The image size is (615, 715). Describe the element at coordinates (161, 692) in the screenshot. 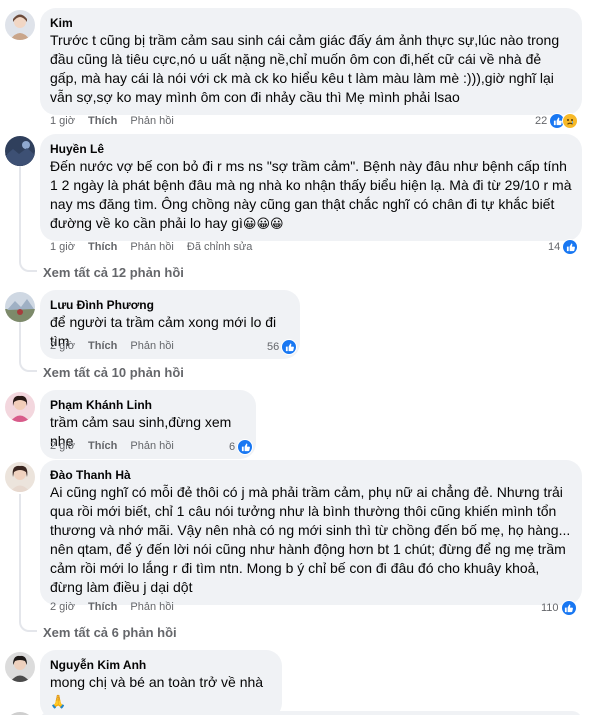

I see `comment-text: mong chị và bé an toàn trở về nhà 🙏` at that location.